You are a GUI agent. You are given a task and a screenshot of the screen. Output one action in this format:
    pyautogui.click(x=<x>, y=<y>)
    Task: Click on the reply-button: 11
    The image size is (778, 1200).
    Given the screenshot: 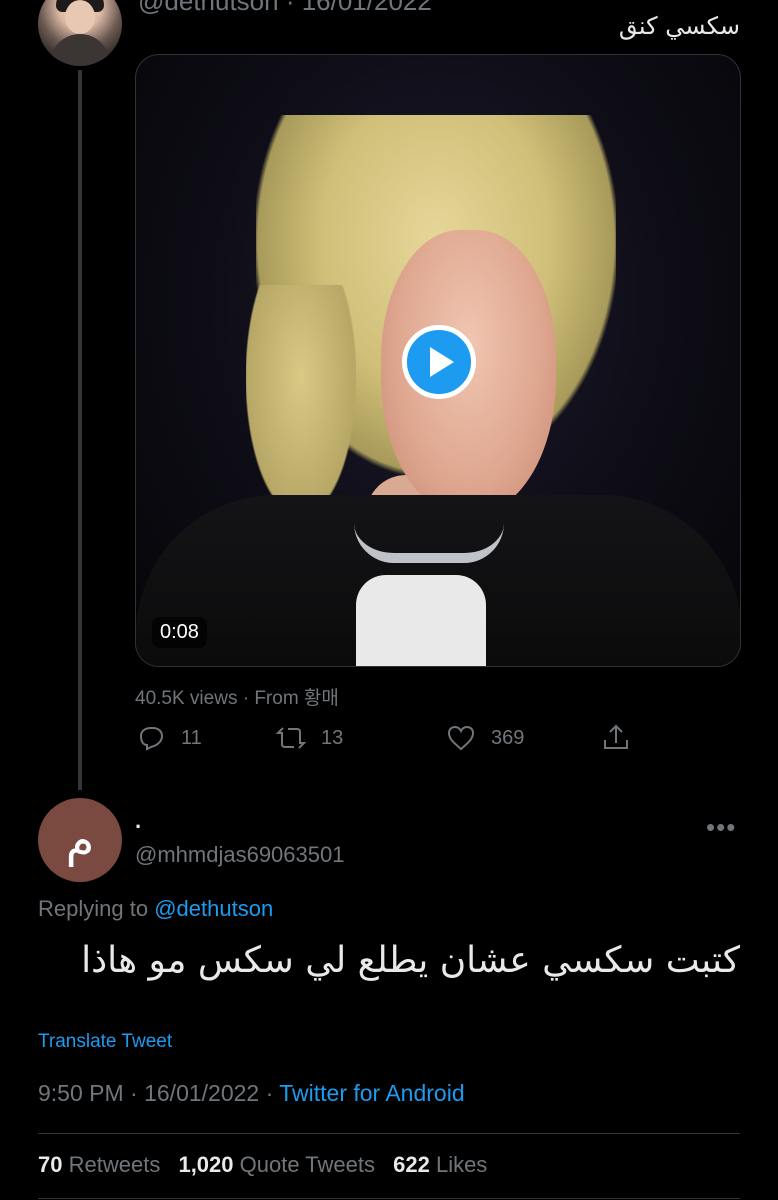 What is the action you would take?
    pyautogui.click(x=168, y=738)
    